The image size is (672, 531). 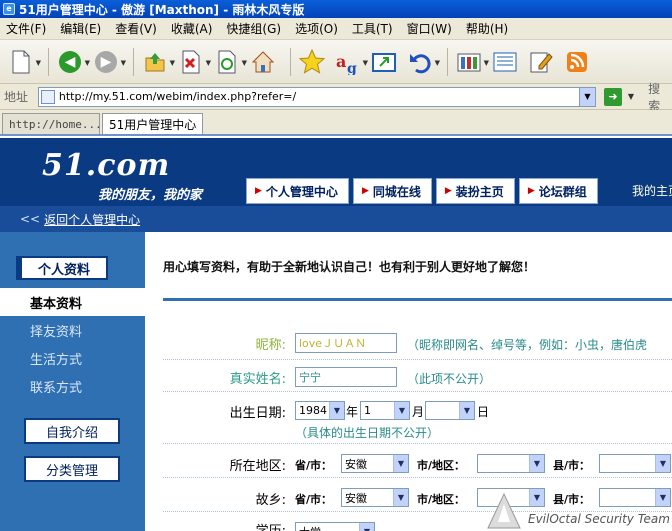 What do you see at coordinates (9, 9) in the screenshot?
I see `app-icon: e` at bounding box center [9, 9].